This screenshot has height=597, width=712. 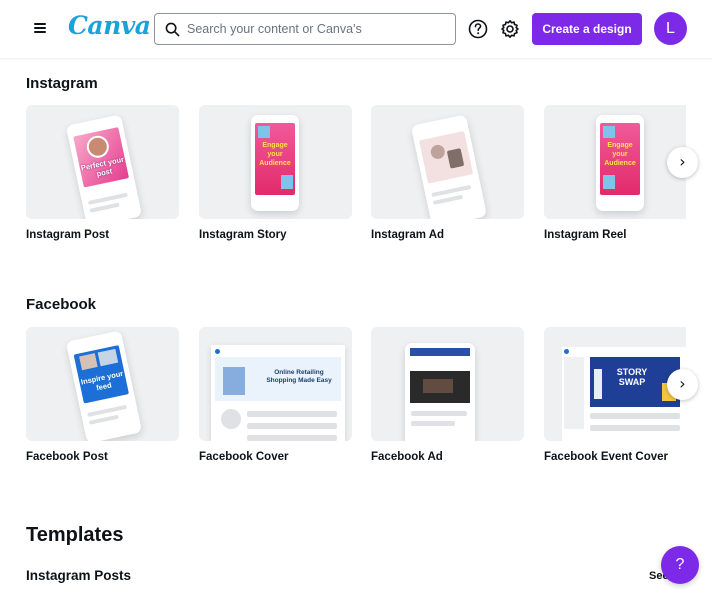 I want to click on facebook-next-button: ›, so click(x=682, y=384).